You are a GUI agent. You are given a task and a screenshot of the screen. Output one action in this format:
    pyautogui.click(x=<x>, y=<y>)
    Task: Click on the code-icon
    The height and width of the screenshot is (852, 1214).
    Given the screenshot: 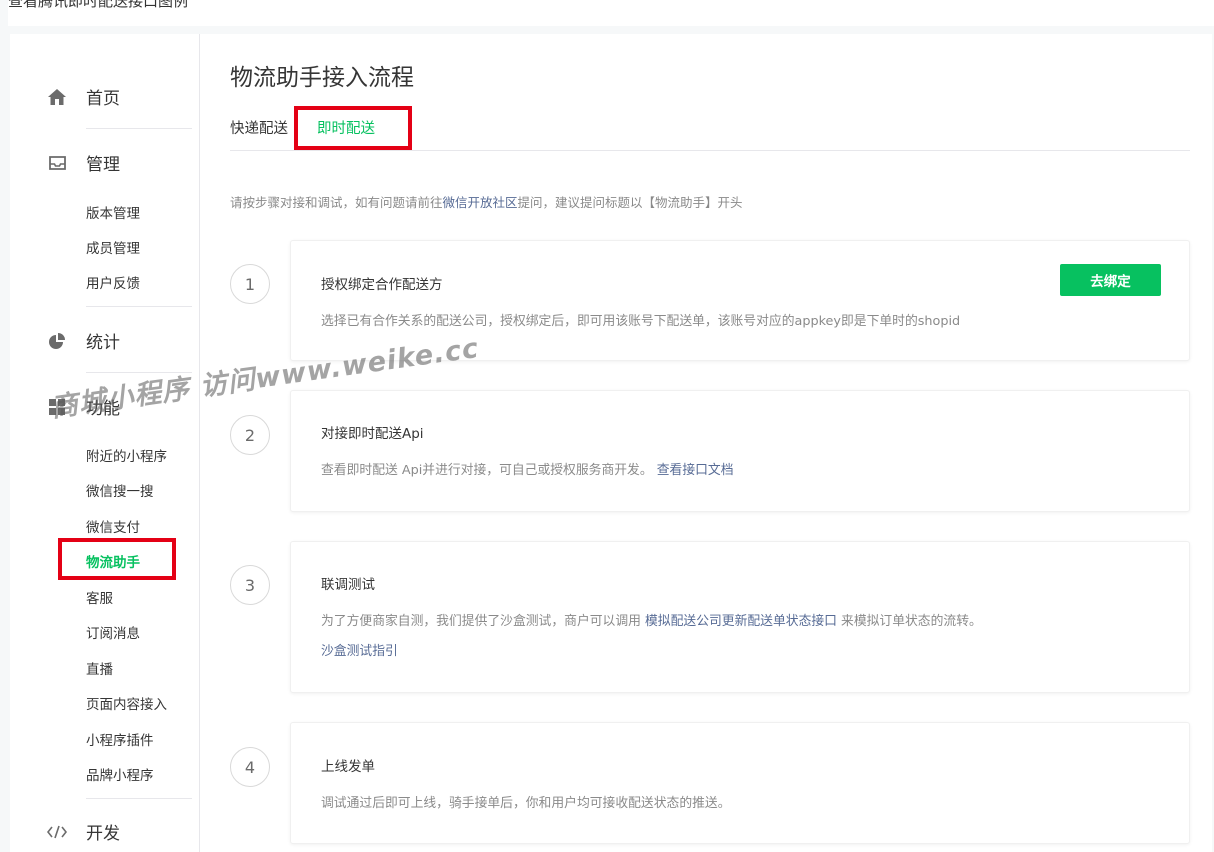 What is the action you would take?
    pyautogui.click(x=57, y=832)
    